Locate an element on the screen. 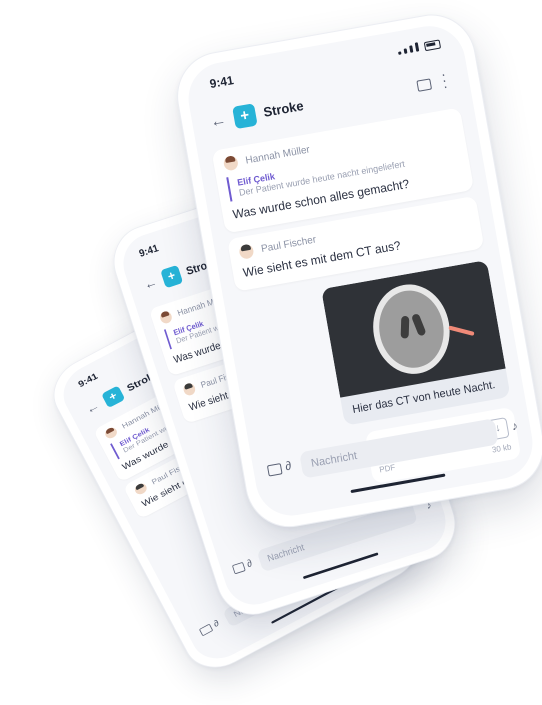 The width and height of the screenshot is (542, 705). sender-name: Hannah Müller is located at coordinates (277, 155).